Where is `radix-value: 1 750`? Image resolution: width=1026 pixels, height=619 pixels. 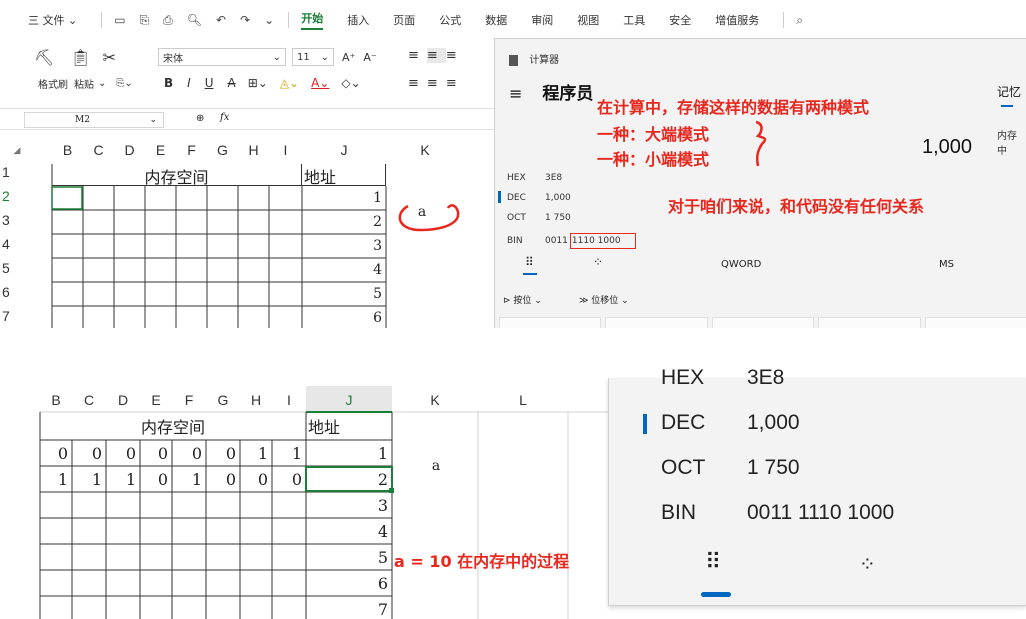
radix-value: 1 750 is located at coordinates (558, 218).